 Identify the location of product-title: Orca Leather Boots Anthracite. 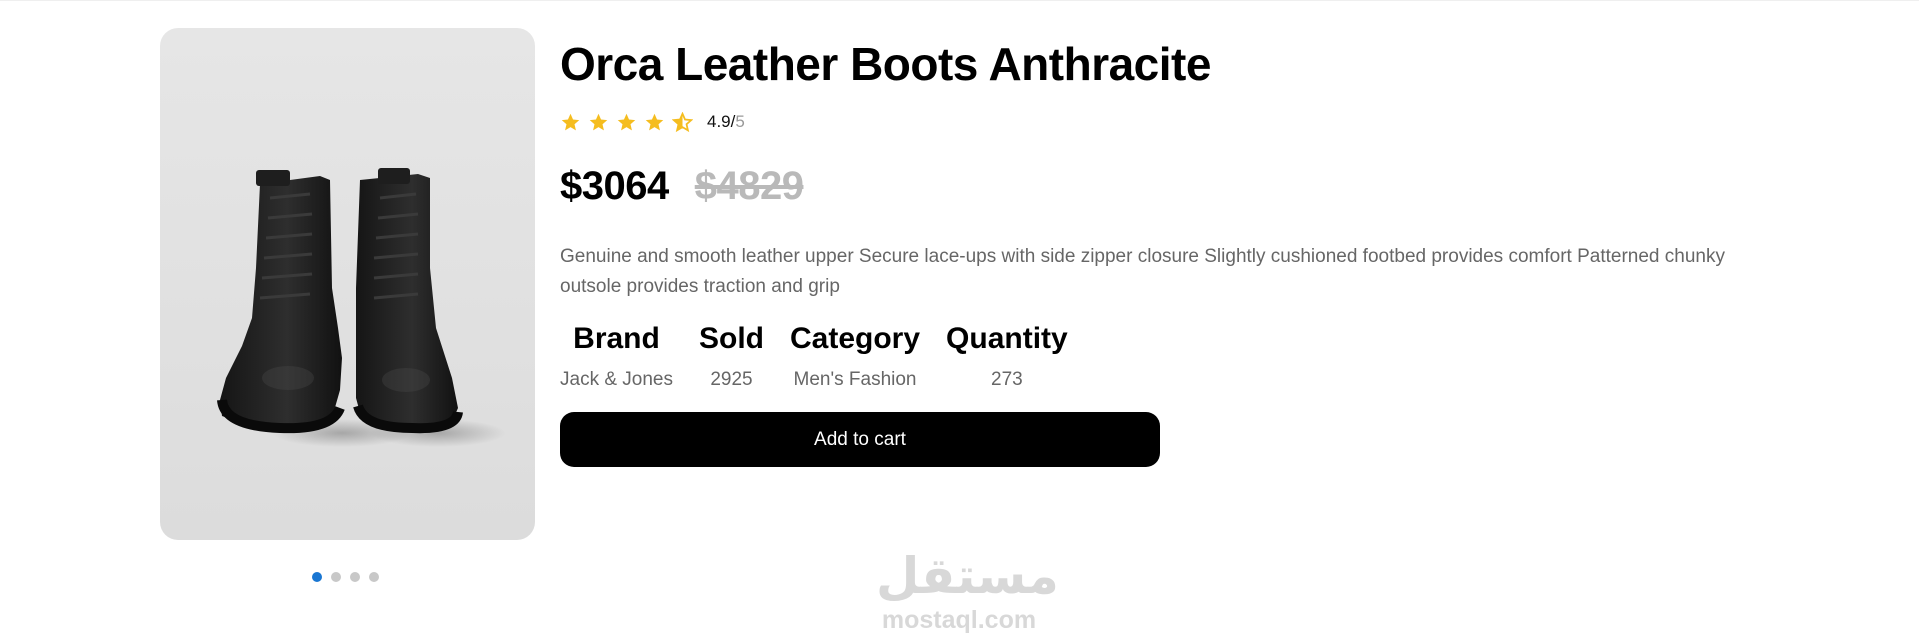
(885, 64).